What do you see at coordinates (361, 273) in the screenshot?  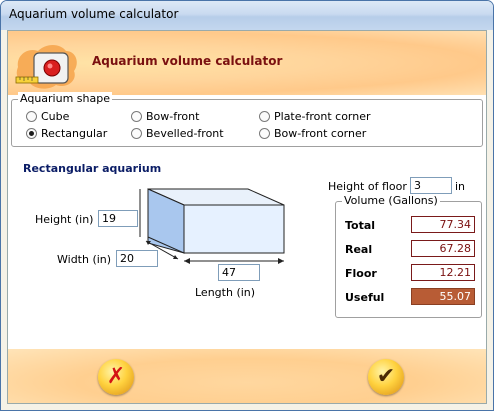 I see `floor-volume-label: Floor` at bounding box center [361, 273].